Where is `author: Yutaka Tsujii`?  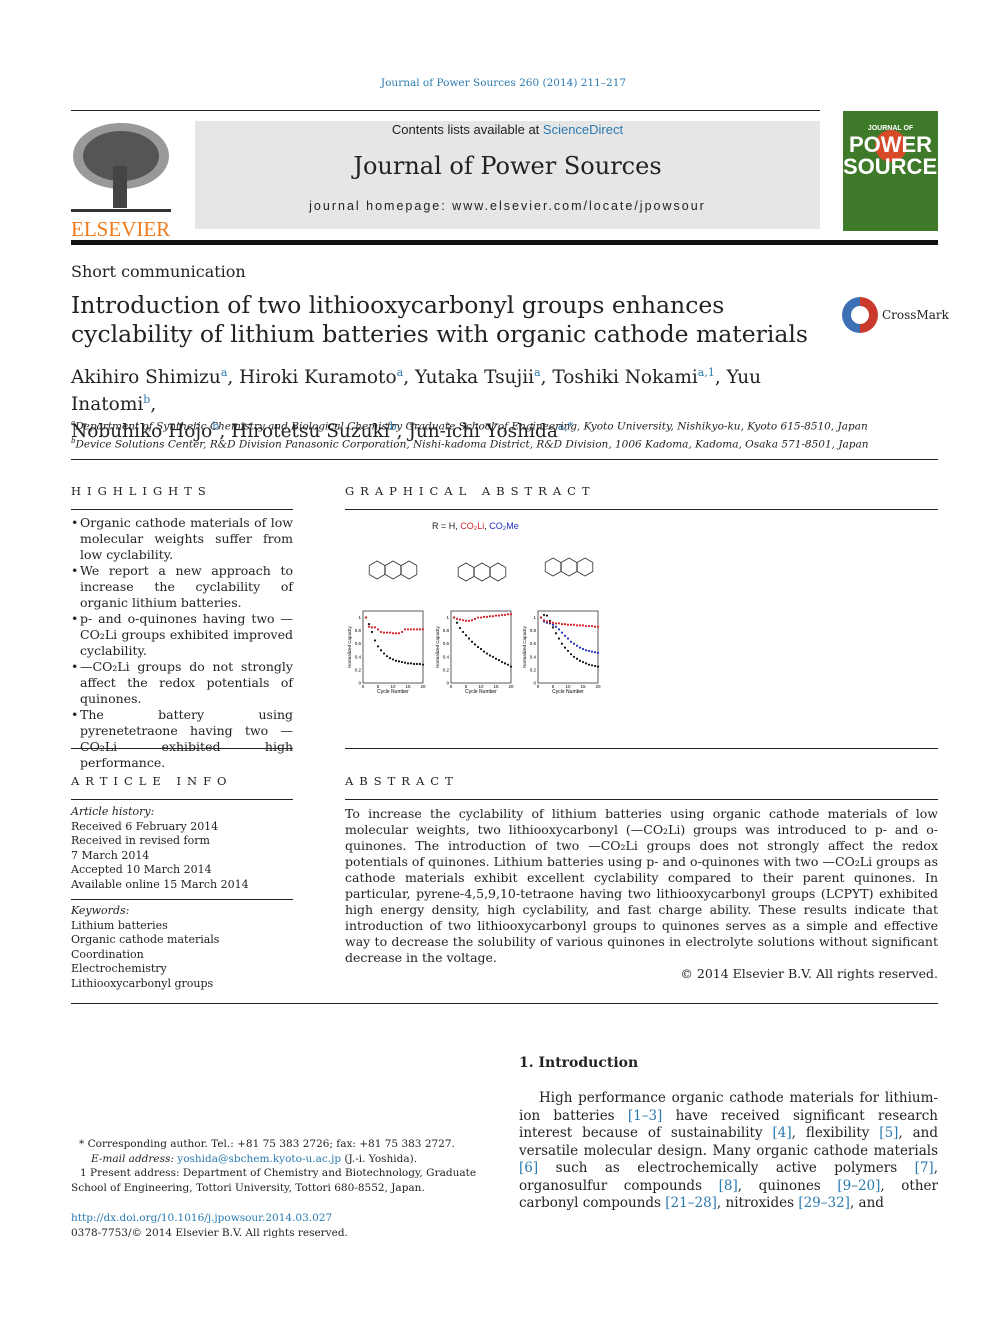
author: Yutaka Tsujii is located at coordinates (474, 377).